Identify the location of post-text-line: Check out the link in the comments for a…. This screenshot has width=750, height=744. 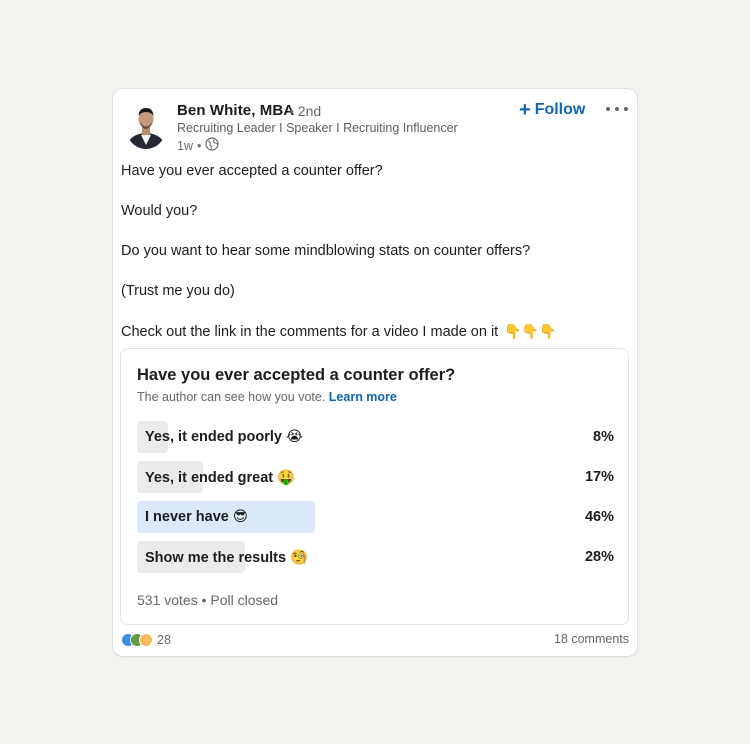
(371, 331).